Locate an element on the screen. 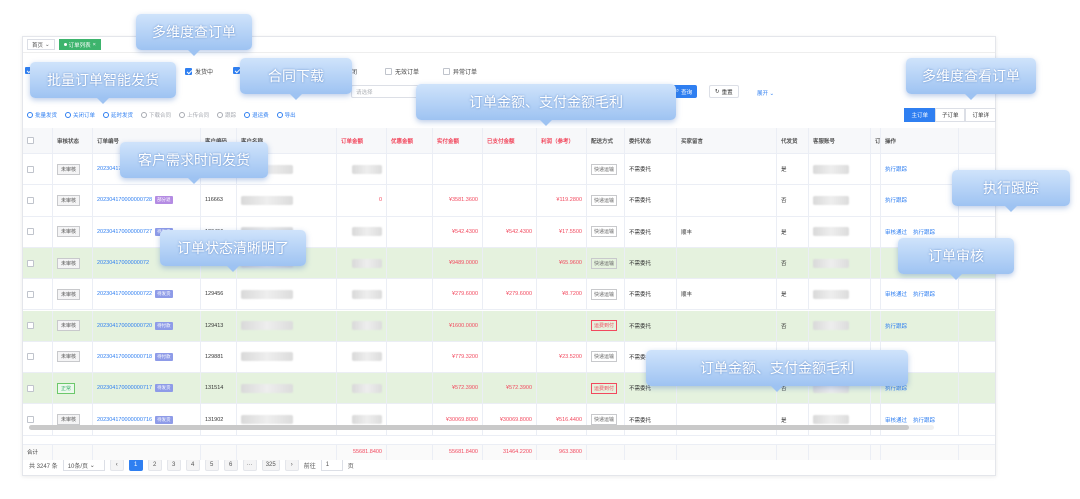 This screenshot has width=1080, height=499. tab-orders: 订单列表 × is located at coordinates (79, 44).